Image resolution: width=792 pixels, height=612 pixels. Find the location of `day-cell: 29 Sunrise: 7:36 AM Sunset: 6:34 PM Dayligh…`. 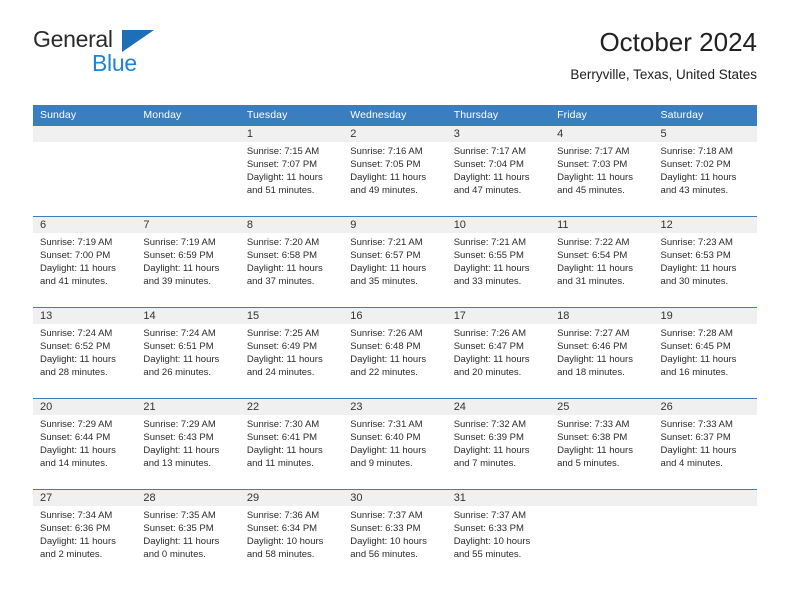

day-cell: 29 Sunrise: 7:36 AM Sunset: 6:34 PM Dayligh… is located at coordinates (291, 535).